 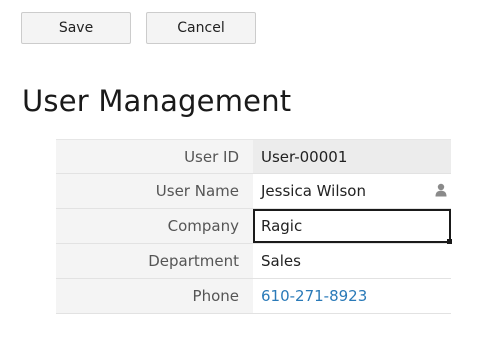 I want to click on form-row-user-name: User Name Jessica Wilson, so click(x=253, y=191).